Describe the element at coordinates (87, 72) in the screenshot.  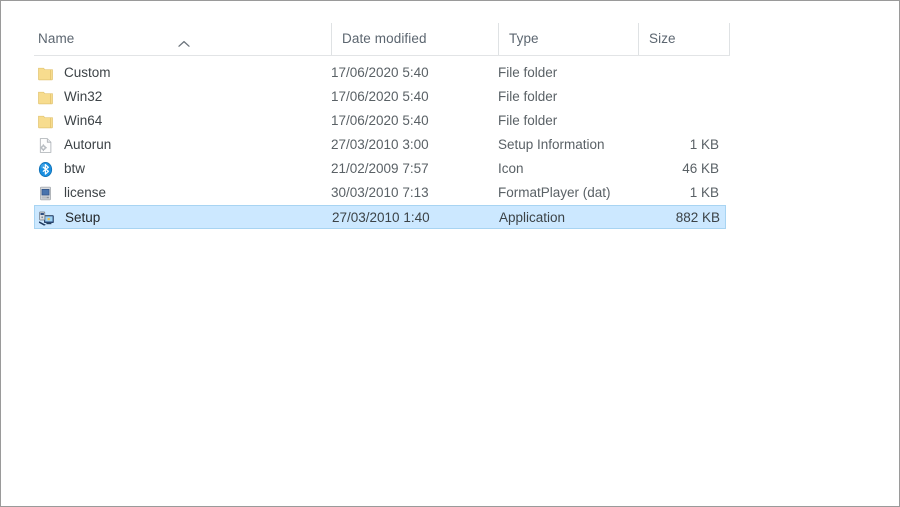
I see `file-name-cell: Custom` at that location.